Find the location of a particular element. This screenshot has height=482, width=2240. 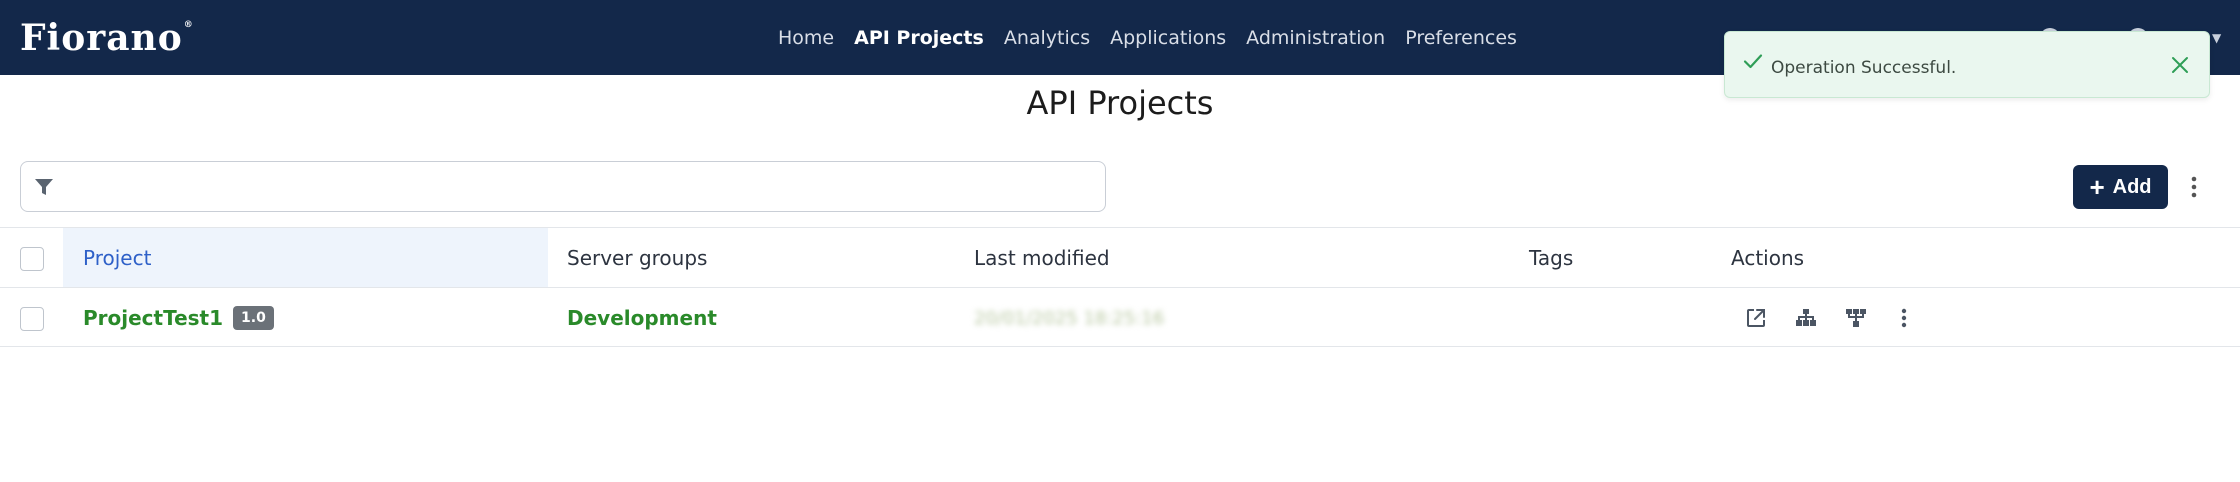

check-icon is located at coordinates (1753, 61).